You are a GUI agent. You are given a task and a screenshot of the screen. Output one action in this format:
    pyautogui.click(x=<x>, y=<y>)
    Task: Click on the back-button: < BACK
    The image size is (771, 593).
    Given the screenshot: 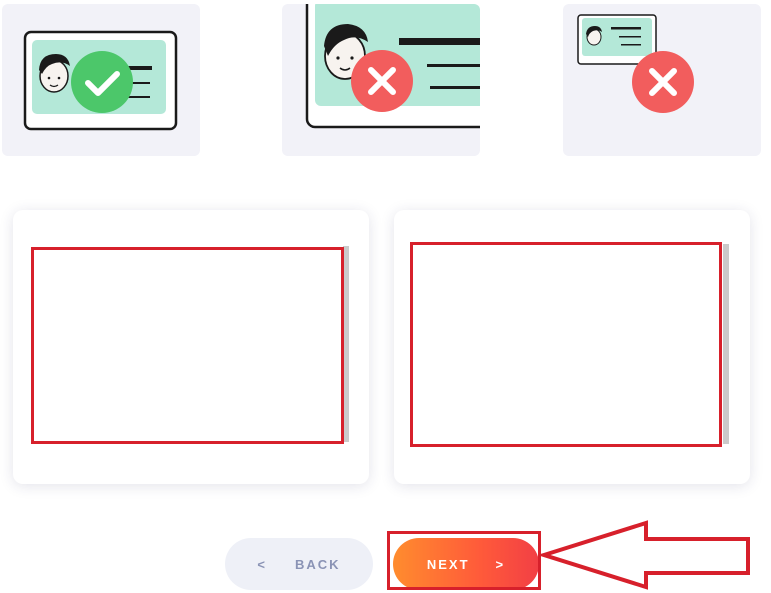 What is the action you would take?
    pyautogui.click(x=299, y=564)
    